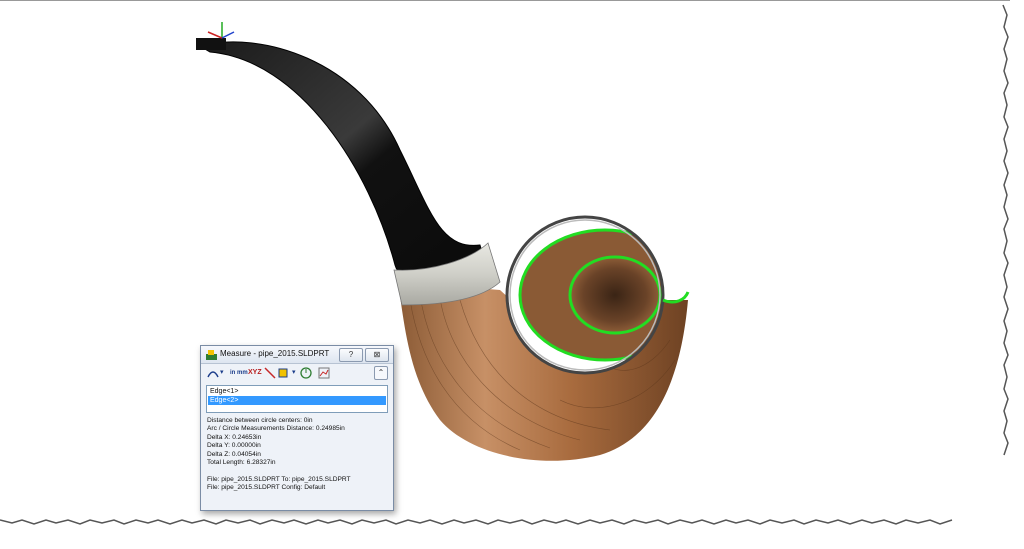  Describe the element at coordinates (255, 373) in the screenshot. I see `xyz-measurements-button: XYZ` at that location.